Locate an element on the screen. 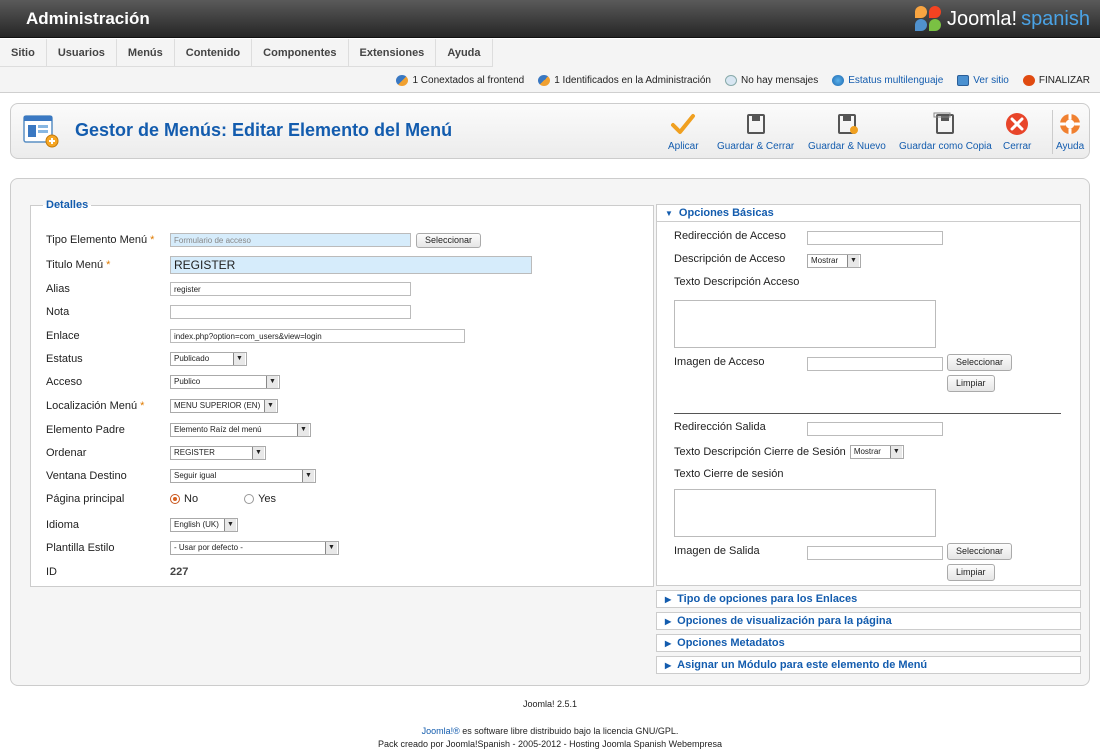 The image size is (1100, 750). logout-image-select-button: Seleccionar is located at coordinates (980, 551).